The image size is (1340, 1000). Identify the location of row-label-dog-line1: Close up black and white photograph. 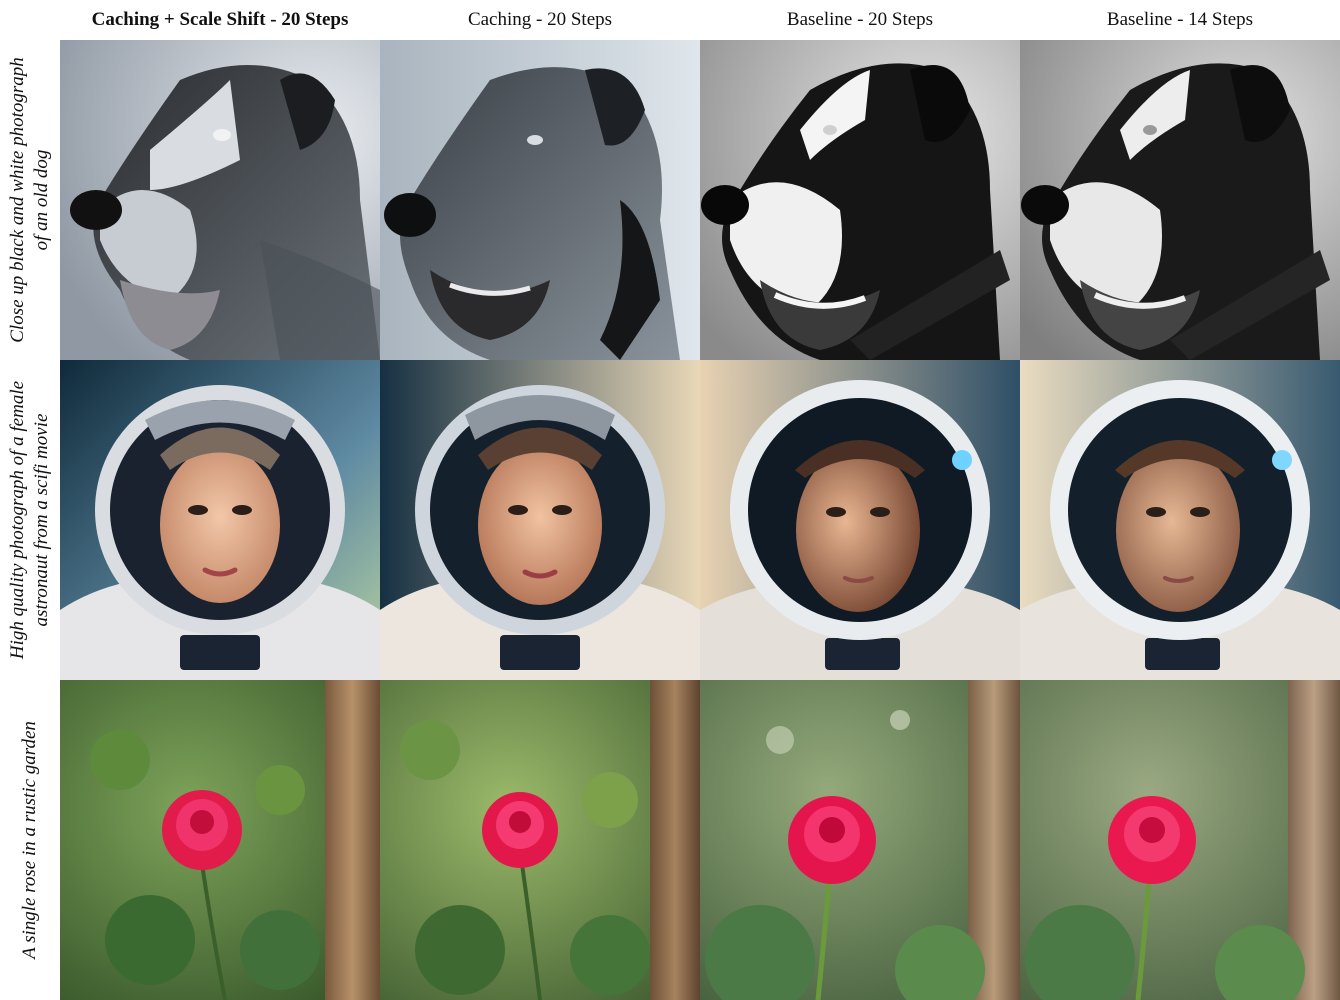
(18, 200).